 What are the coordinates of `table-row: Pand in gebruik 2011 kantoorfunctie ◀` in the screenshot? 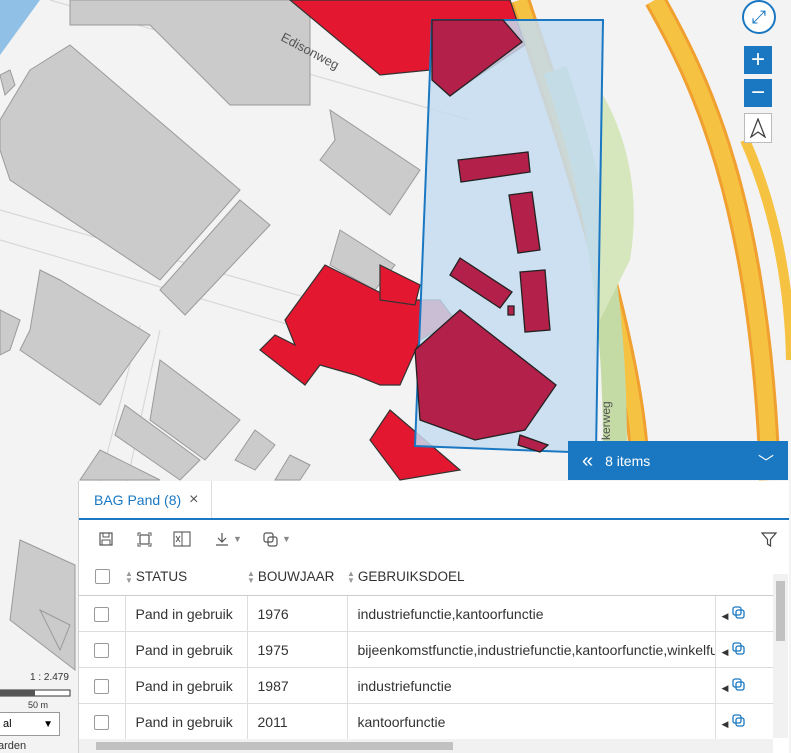 It's located at (426, 721).